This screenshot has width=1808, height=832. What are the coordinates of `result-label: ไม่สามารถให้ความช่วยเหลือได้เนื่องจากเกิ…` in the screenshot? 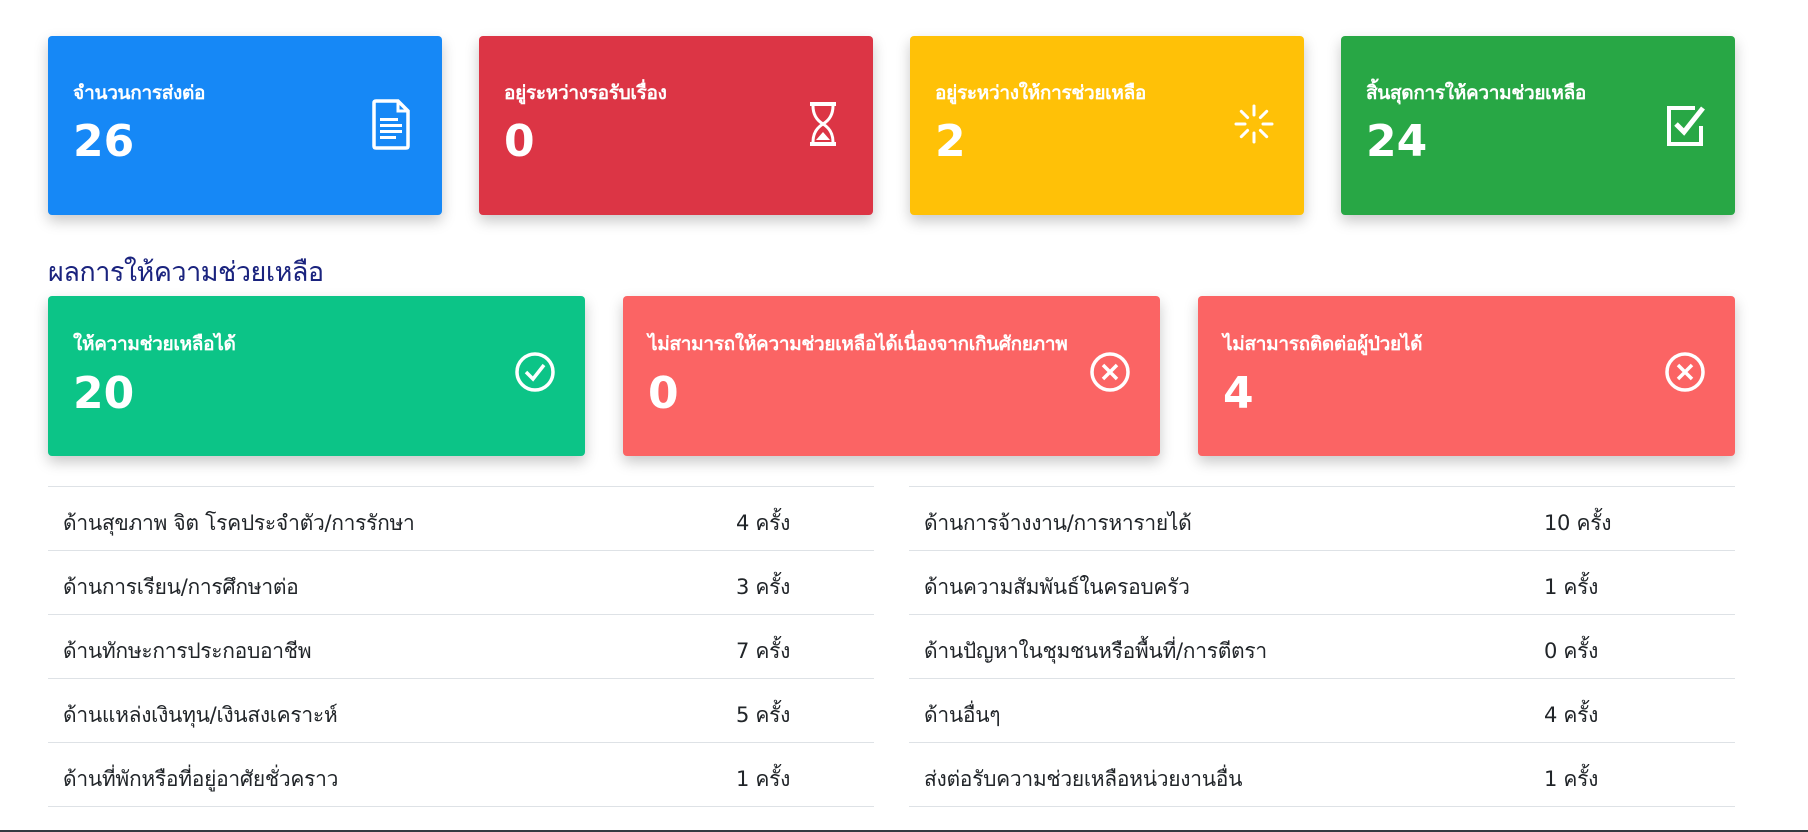 It's located at (858, 344).